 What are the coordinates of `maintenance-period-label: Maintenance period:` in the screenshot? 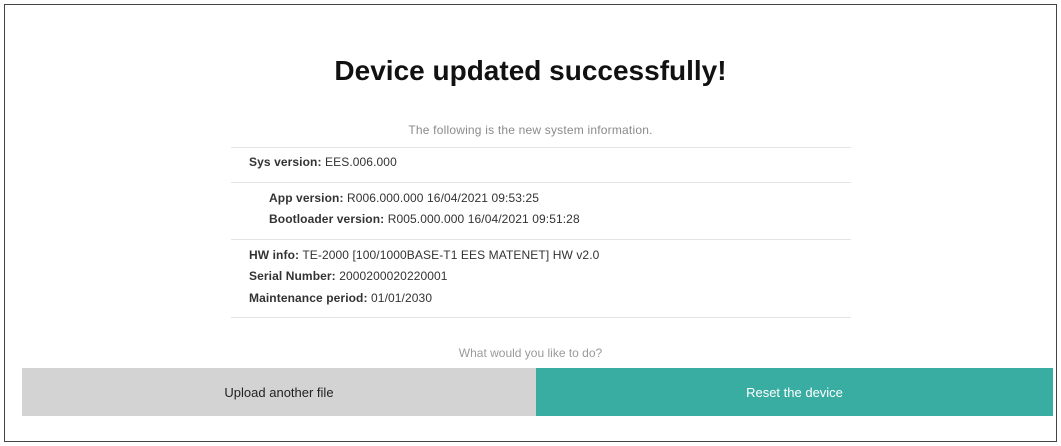 It's located at (308, 298).